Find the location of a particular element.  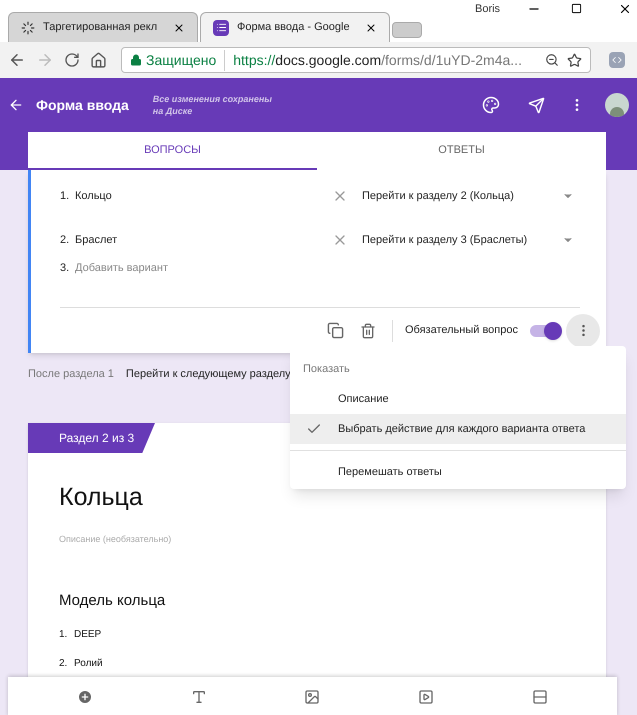

copy-icon is located at coordinates (335, 330).